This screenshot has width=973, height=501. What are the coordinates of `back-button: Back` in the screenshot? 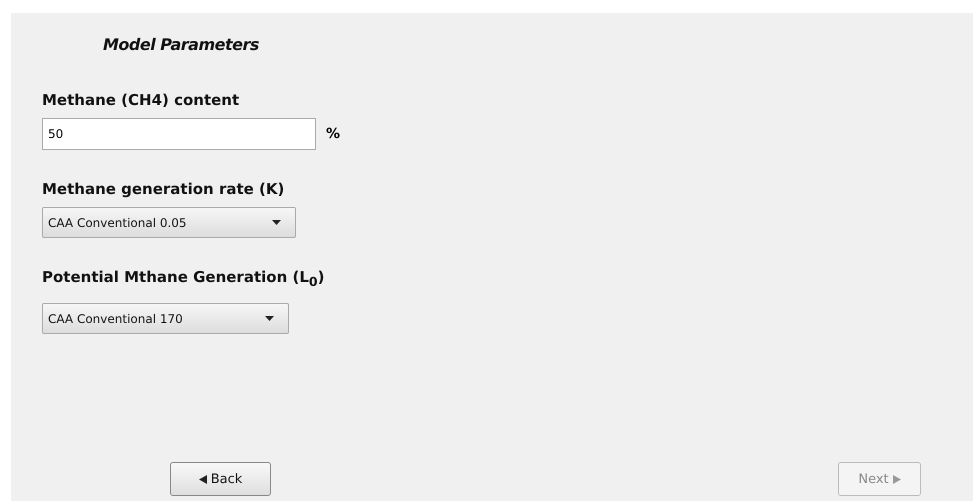 It's located at (220, 479).